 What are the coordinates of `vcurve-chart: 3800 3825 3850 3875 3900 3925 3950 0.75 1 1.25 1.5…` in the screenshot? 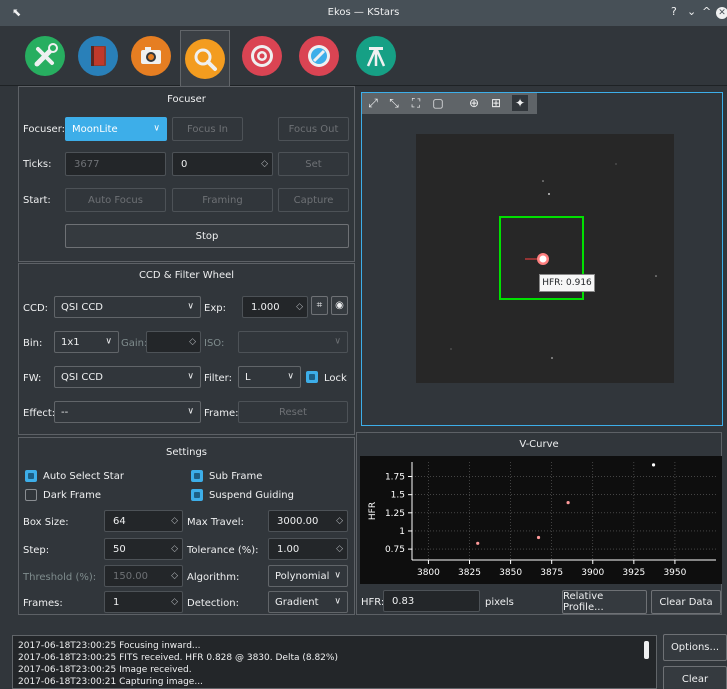 It's located at (542, 520).